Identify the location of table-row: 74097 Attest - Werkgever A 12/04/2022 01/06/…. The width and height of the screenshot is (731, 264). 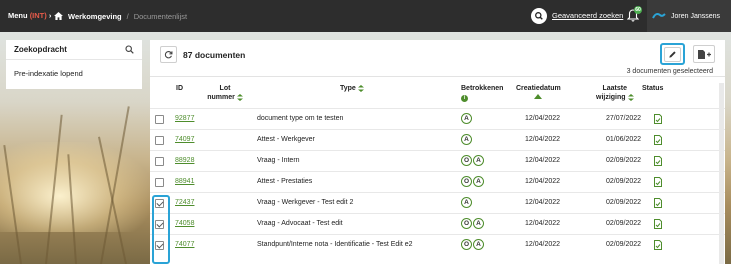
(437, 139).